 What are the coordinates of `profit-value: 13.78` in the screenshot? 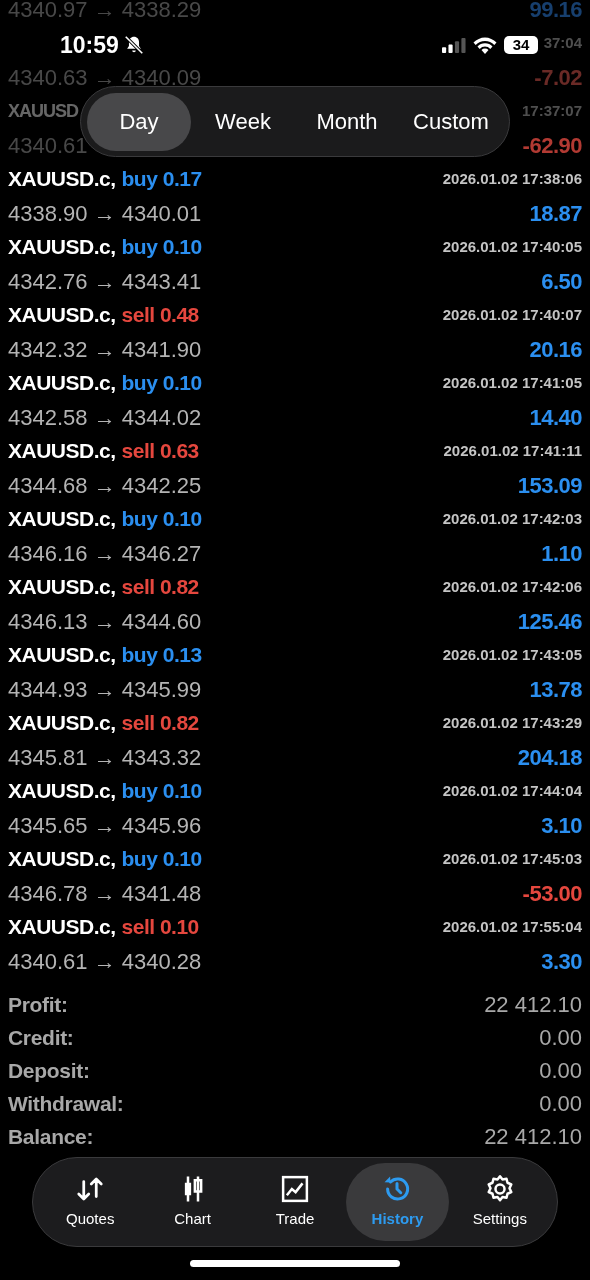 It's located at (555, 689).